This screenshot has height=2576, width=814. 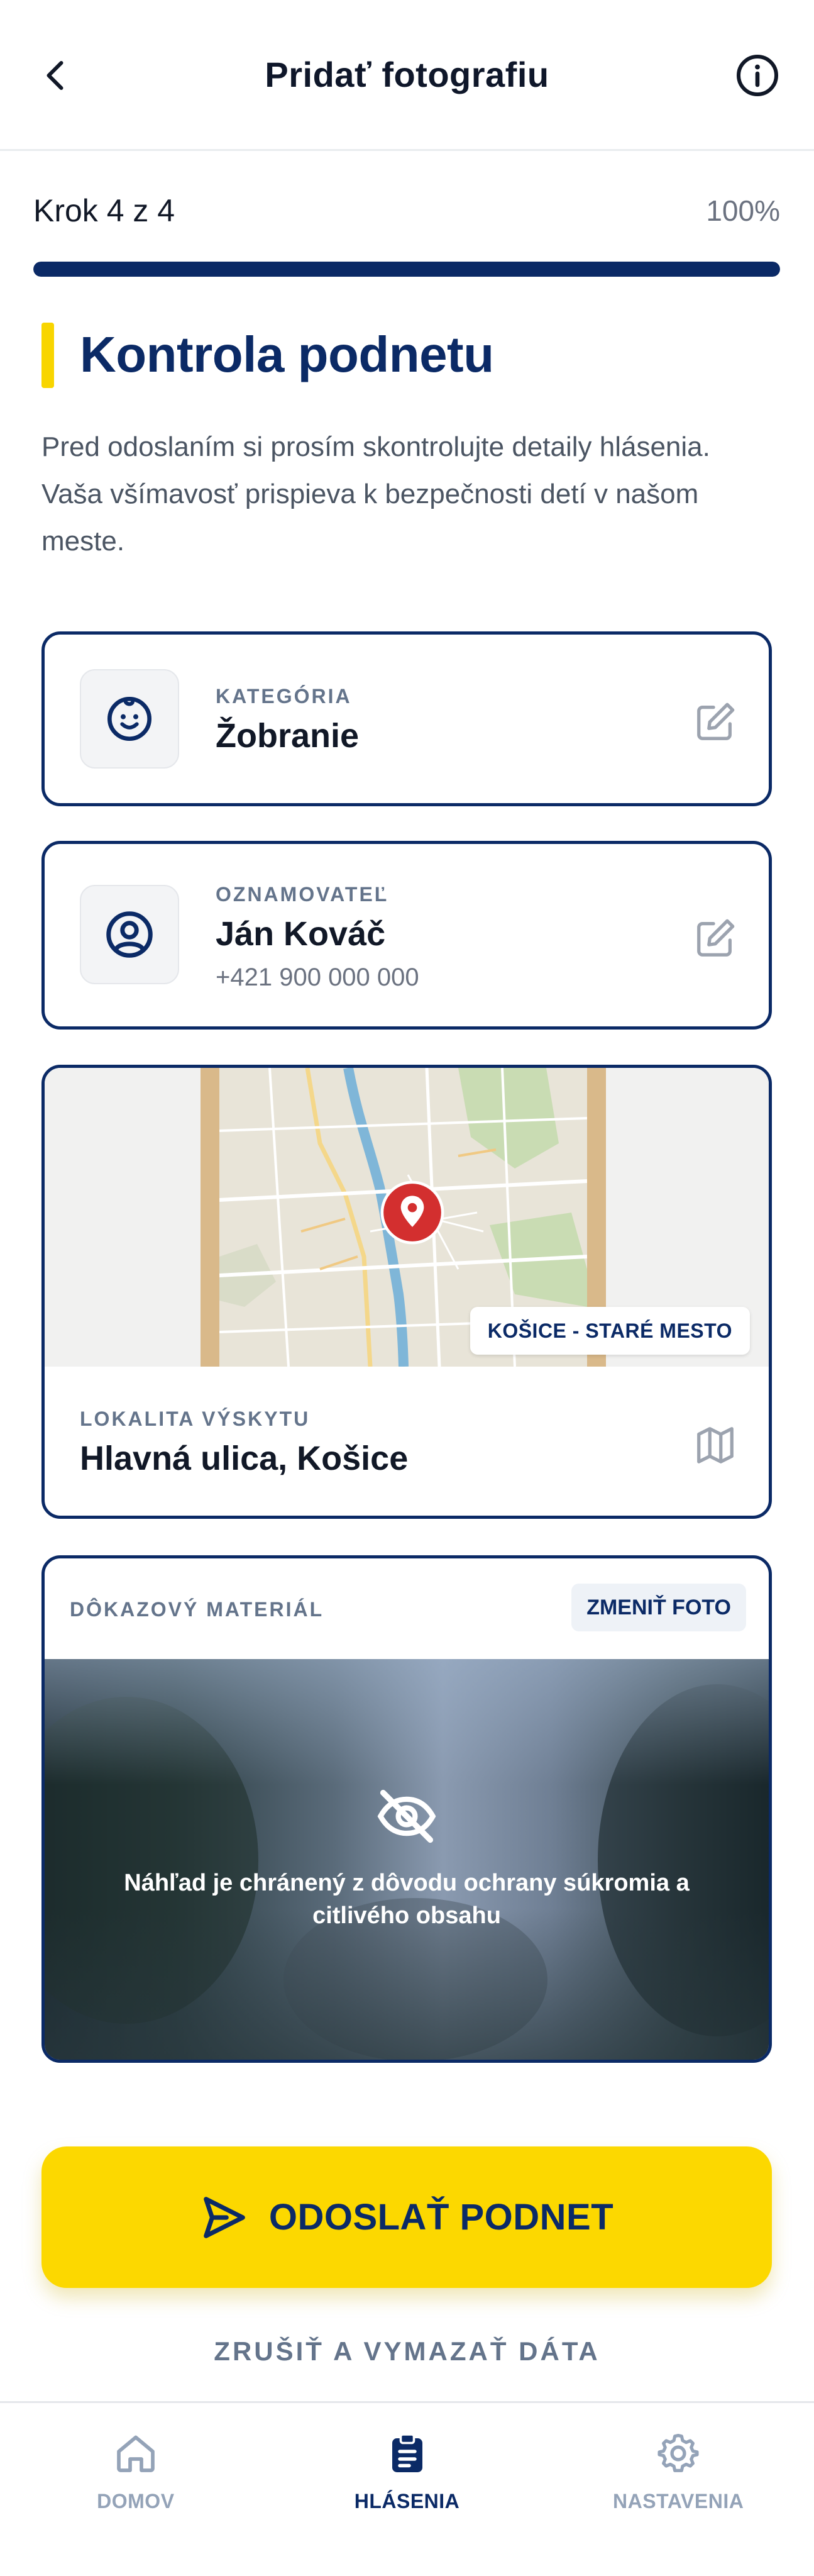 I want to click on submit-report-button: ODOSLAŤ PODNET, so click(x=406, y=2217).